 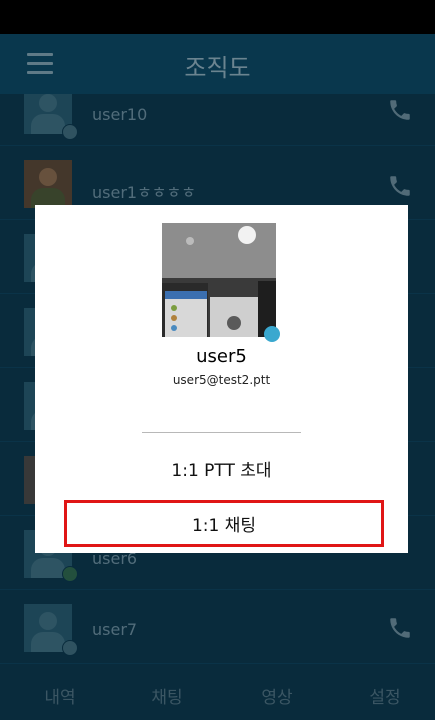 I want to click on status-bar, so click(x=217, y=17).